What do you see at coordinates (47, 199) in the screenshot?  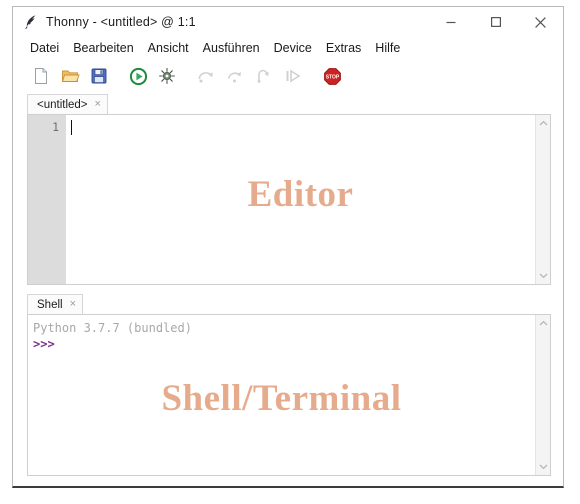 I see `editor-gutter: 1` at bounding box center [47, 199].